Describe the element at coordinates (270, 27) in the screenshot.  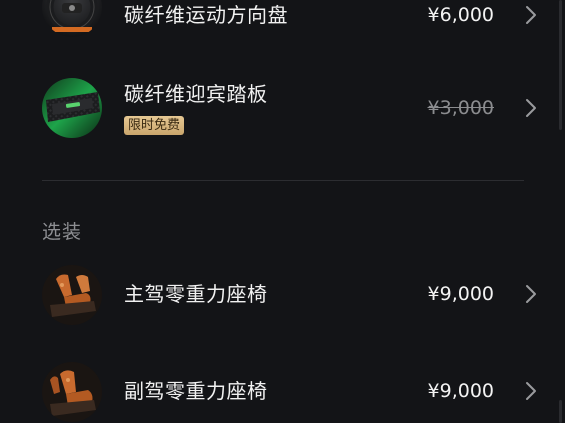
I see `option-item-steering-wheel: 碳纤维运动方向盘 ¥6,000` at that location.